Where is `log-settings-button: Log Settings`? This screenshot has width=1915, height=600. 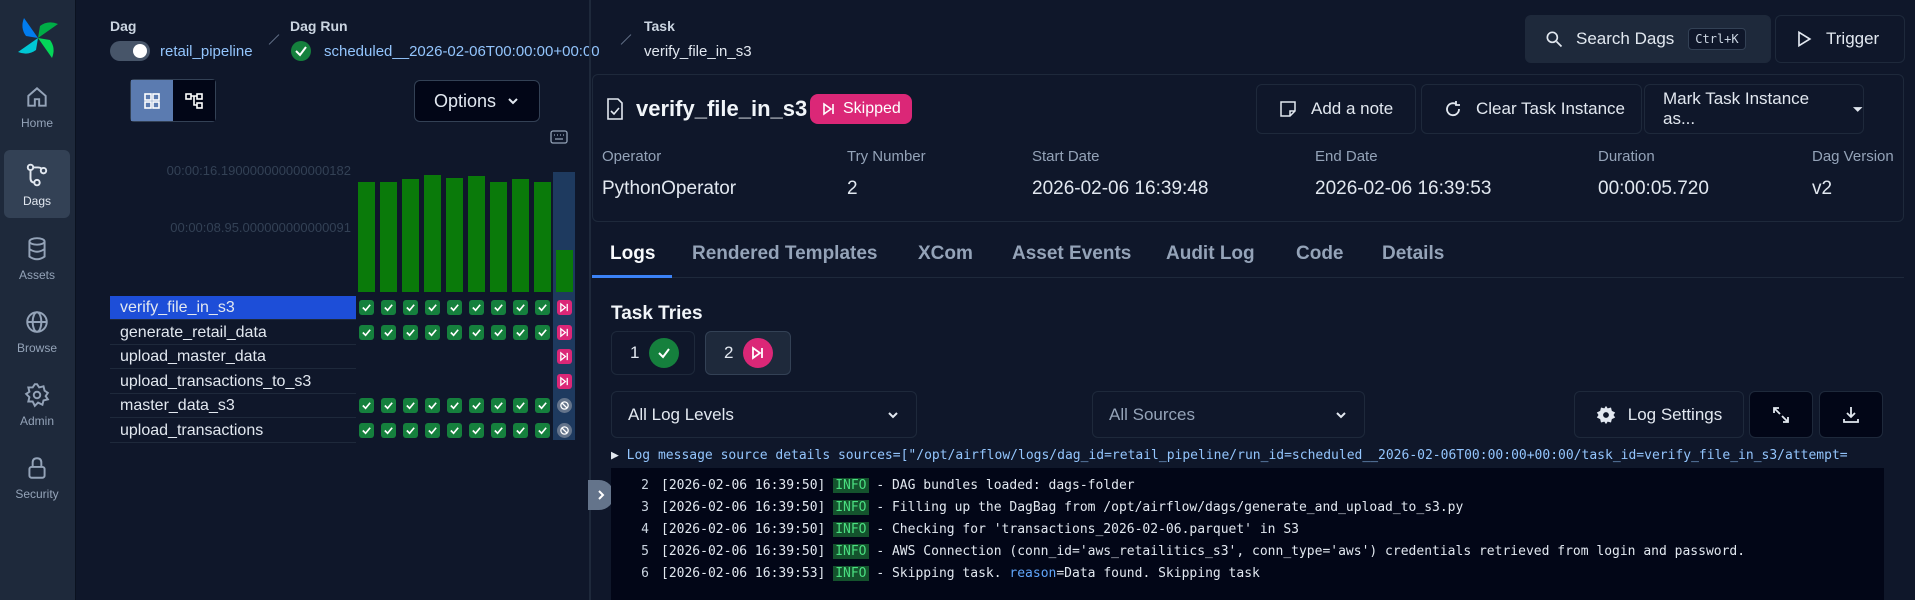
log-settings-button: Log Settings is located at coordinates (1659, 414).